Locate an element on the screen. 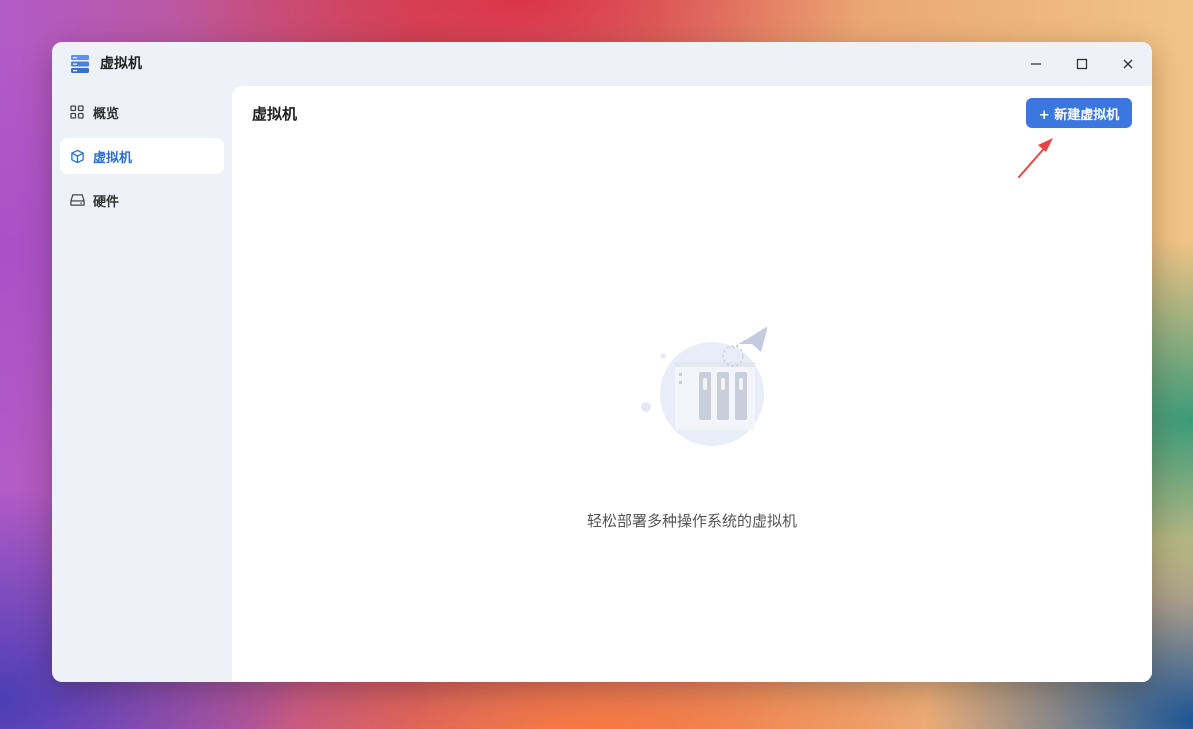  window-title: 虚拟机 is located at coordinates (121, 64).